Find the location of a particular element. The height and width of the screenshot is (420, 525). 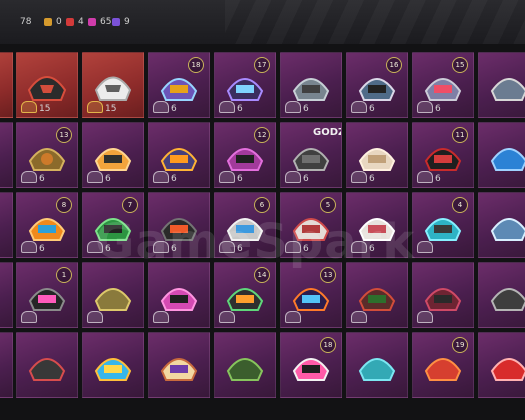

helmet-card-19: 5 6 is located at coordinates (311, 225).